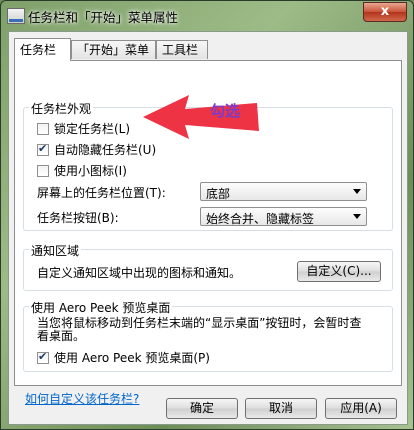  I want to click on close-button: x, so click(385, 12).